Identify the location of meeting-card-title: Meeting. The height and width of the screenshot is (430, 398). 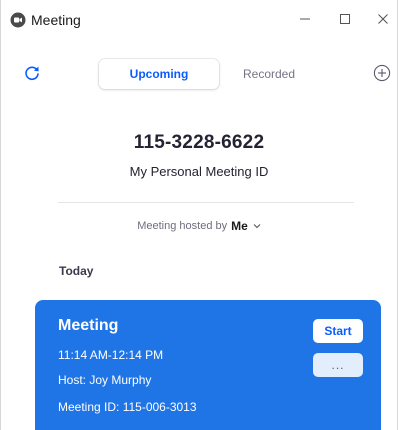
(88, 325).